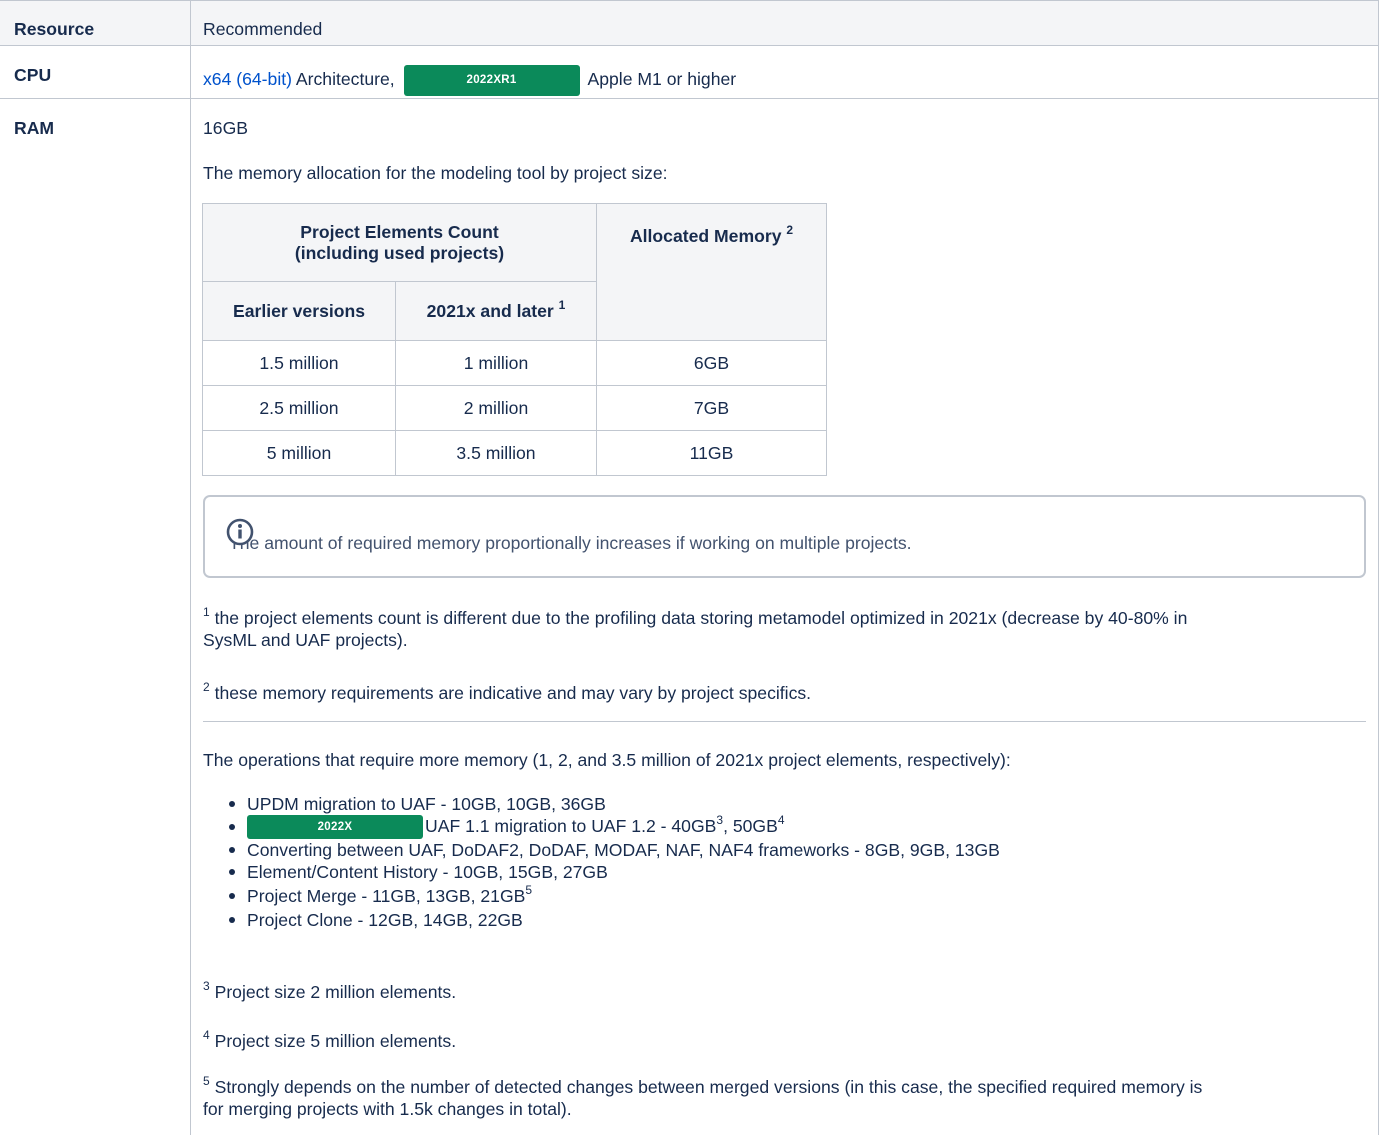 This screenshot has height=1139, width=1379. I want to click on list-item-text: UAF 1.1 migration to UAF 1.2 - 40GB, so click(571, 826).